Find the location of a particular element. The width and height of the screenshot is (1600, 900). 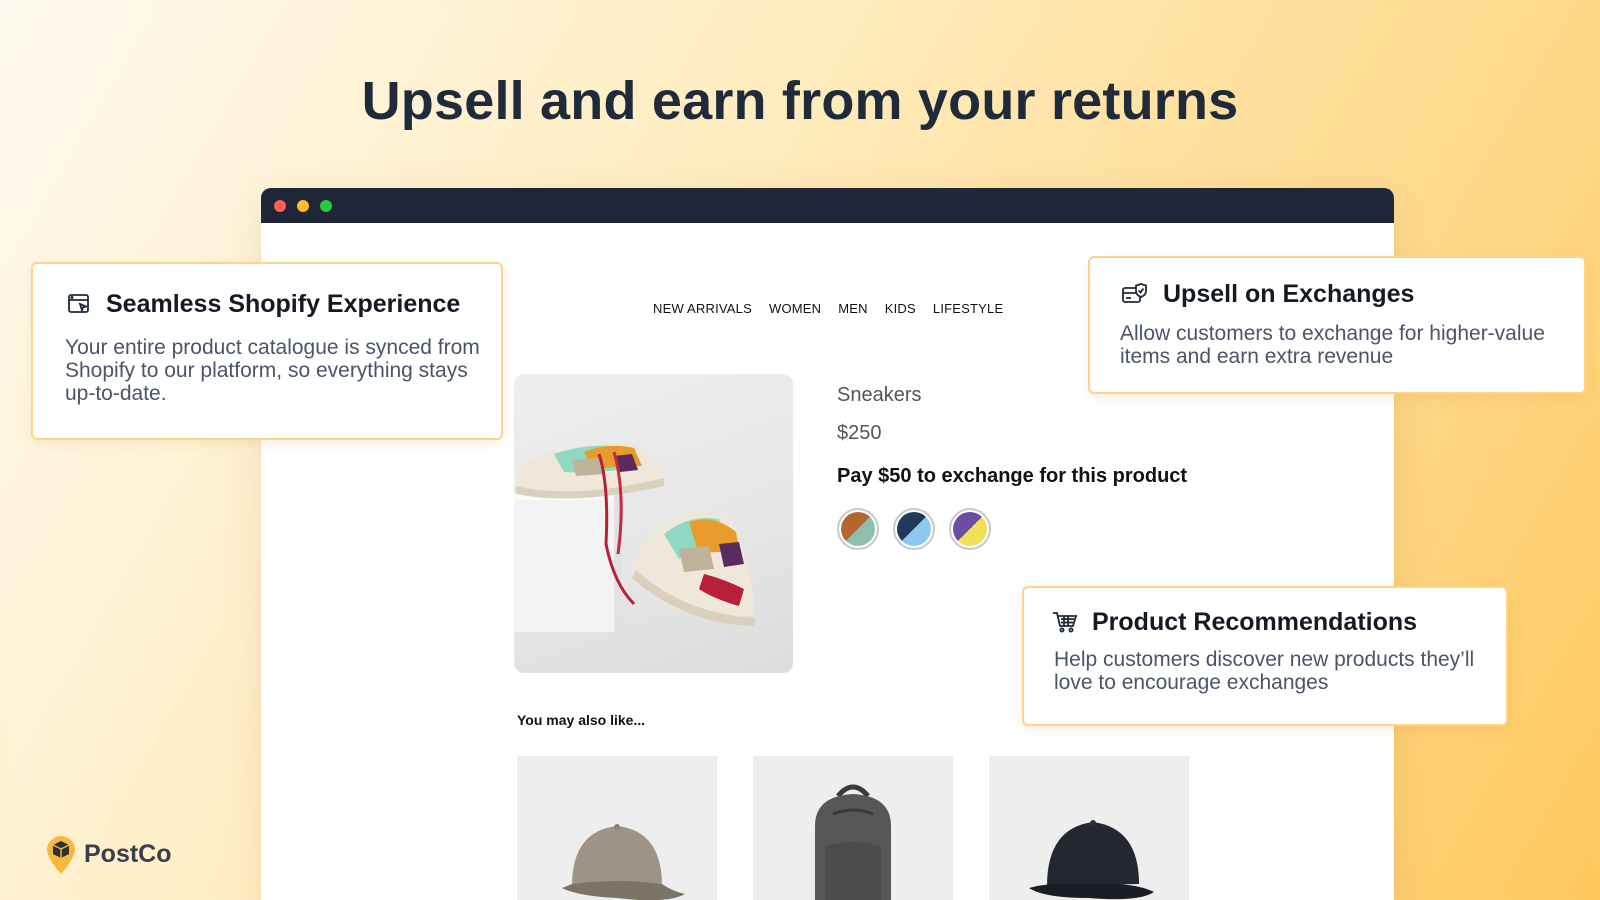

brand-name: PostCo is located at coordinates (128, 853).